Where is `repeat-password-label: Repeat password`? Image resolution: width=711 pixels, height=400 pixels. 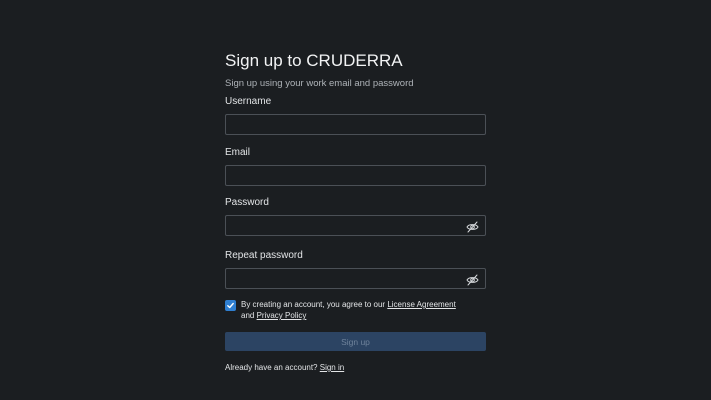 repeat-password-label: Repeat password is located at coordinates (264, 255).